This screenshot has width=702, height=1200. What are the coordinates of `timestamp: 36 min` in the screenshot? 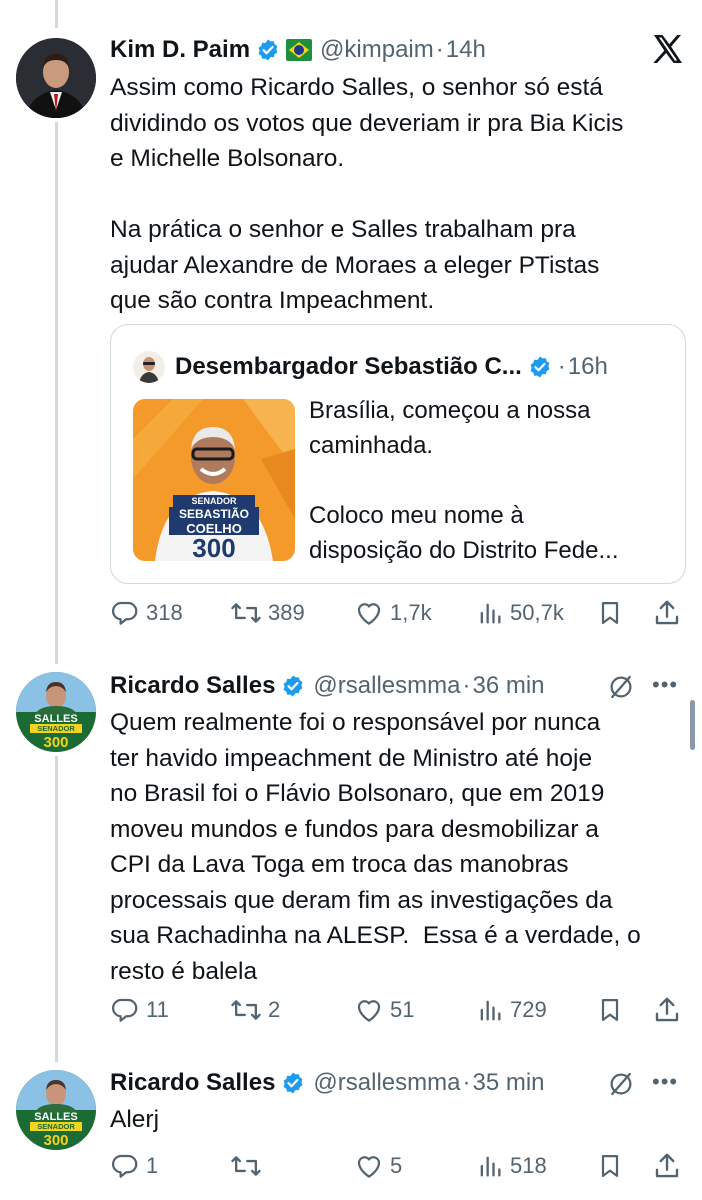 It's located at (508, 686).